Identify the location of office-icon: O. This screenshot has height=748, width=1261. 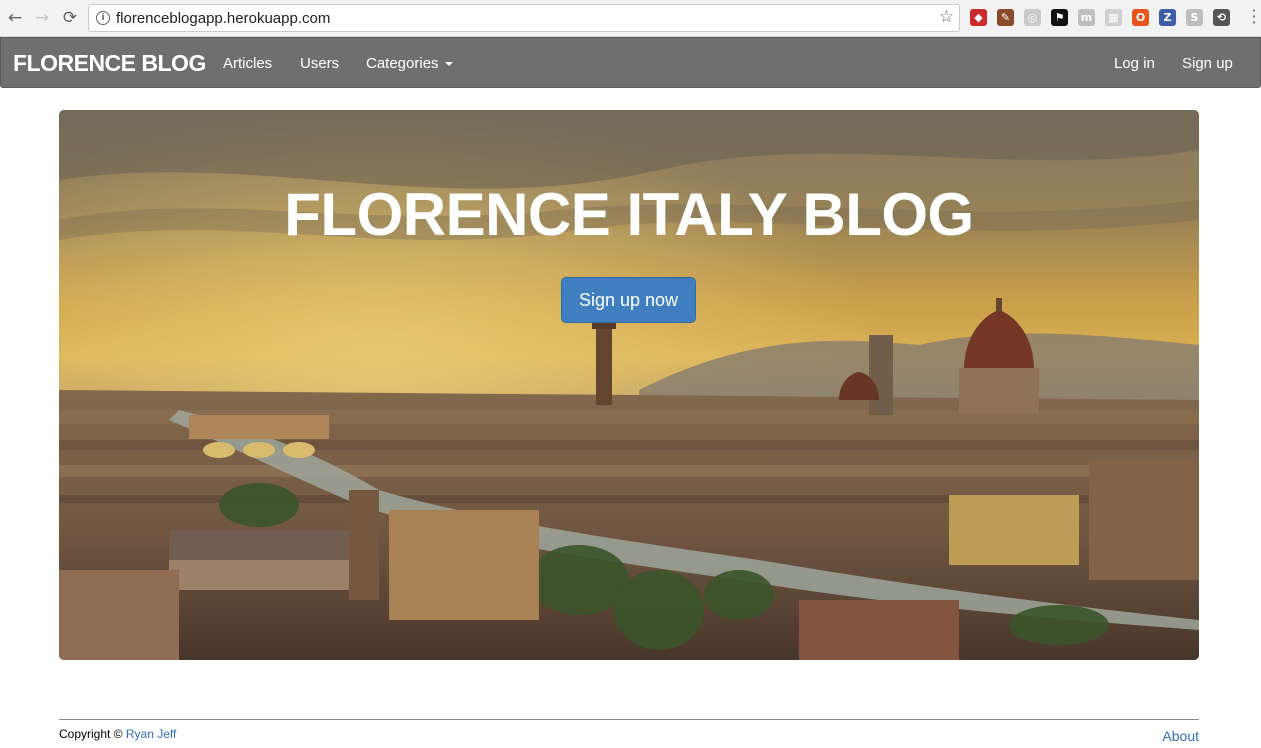
(1140, 17).